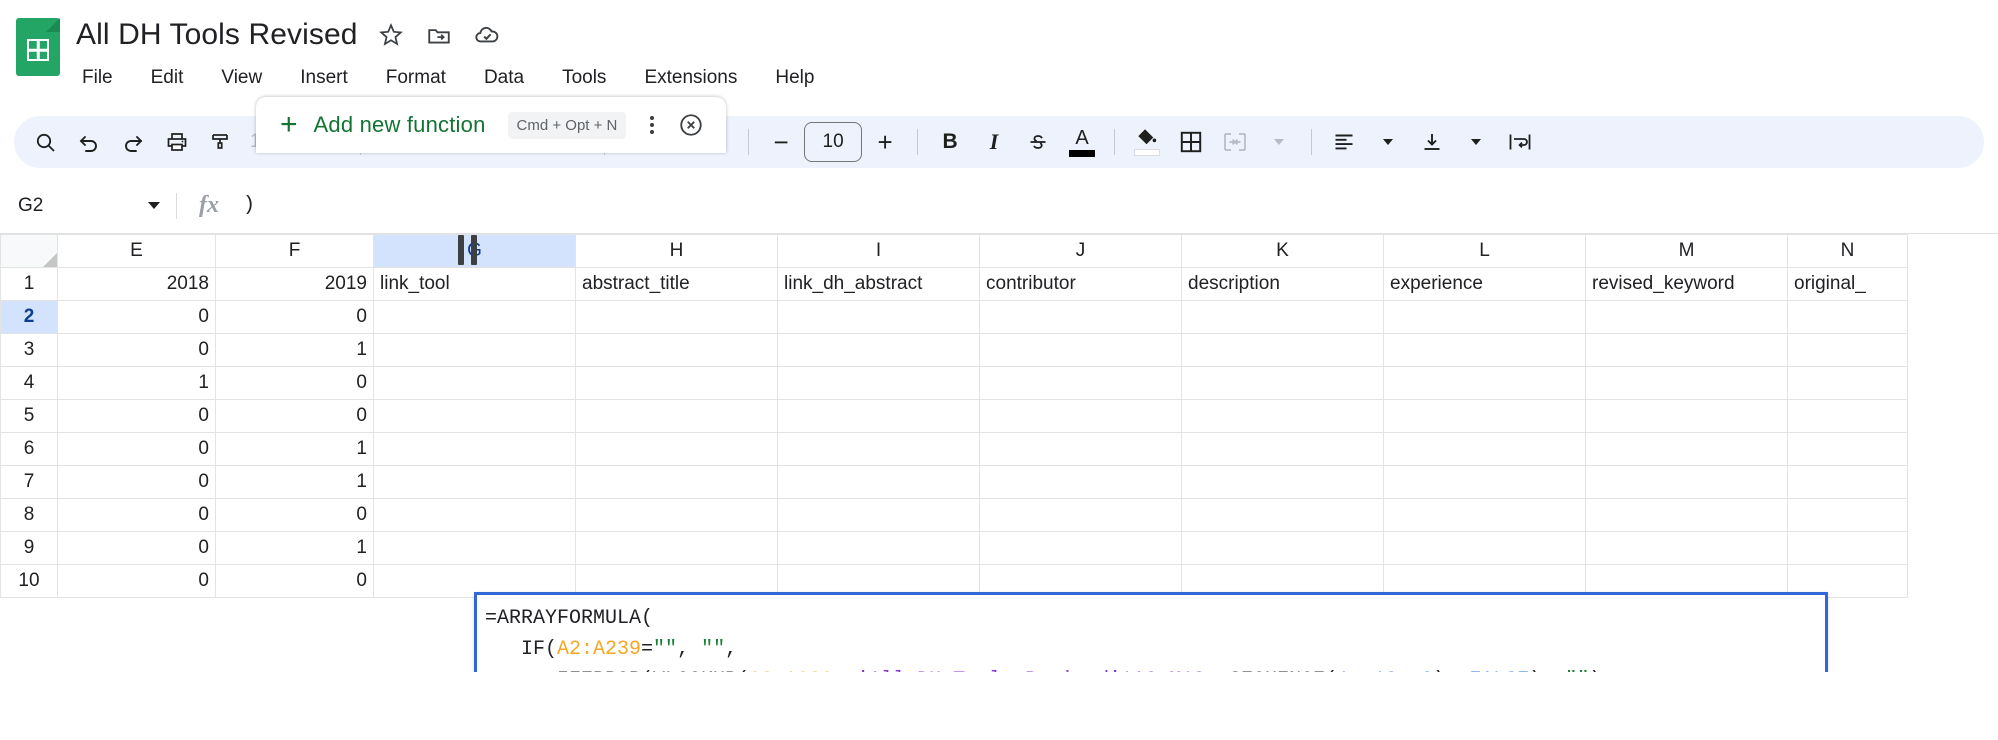 Image resolution: width=1998 pixels, height=740 pixels. Describe the element at coordinates (1080, 449) in the screenshot. I see `cell-J6` at that location.